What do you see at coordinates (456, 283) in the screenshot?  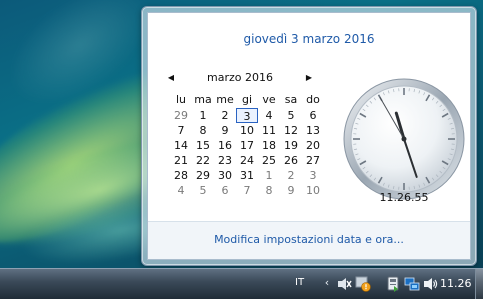 I see `taskbar-clock: 11.26` at bounding box center [456, 283].